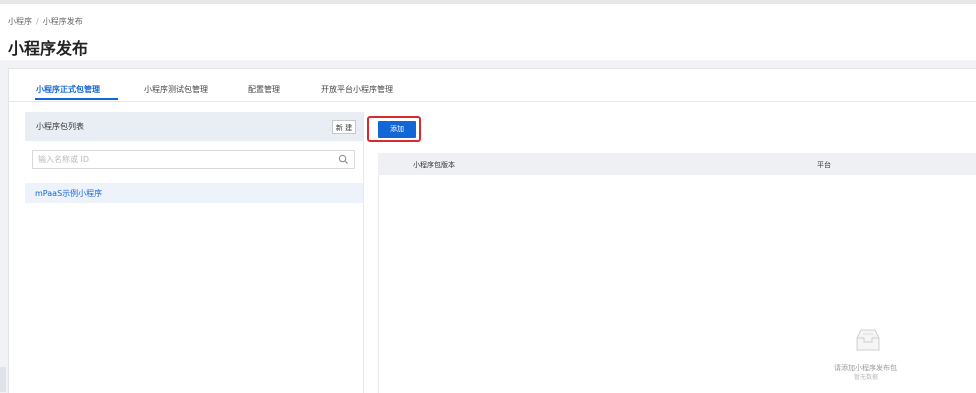 The image size is (976, 393). I want to click on search-box, so click(193, 159).